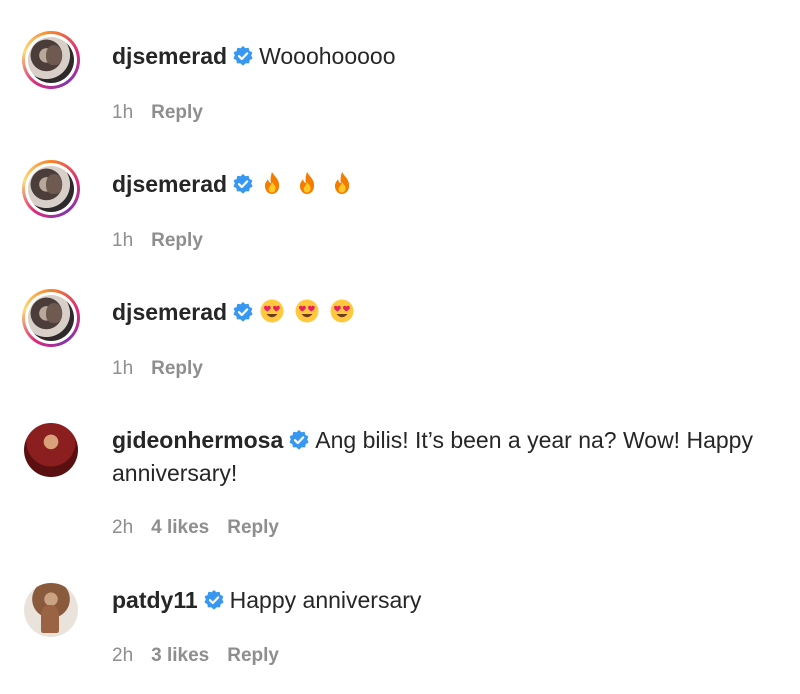 The image size is (800, 694). I want to click on likes-count: 3 likes, so click(180, 655).